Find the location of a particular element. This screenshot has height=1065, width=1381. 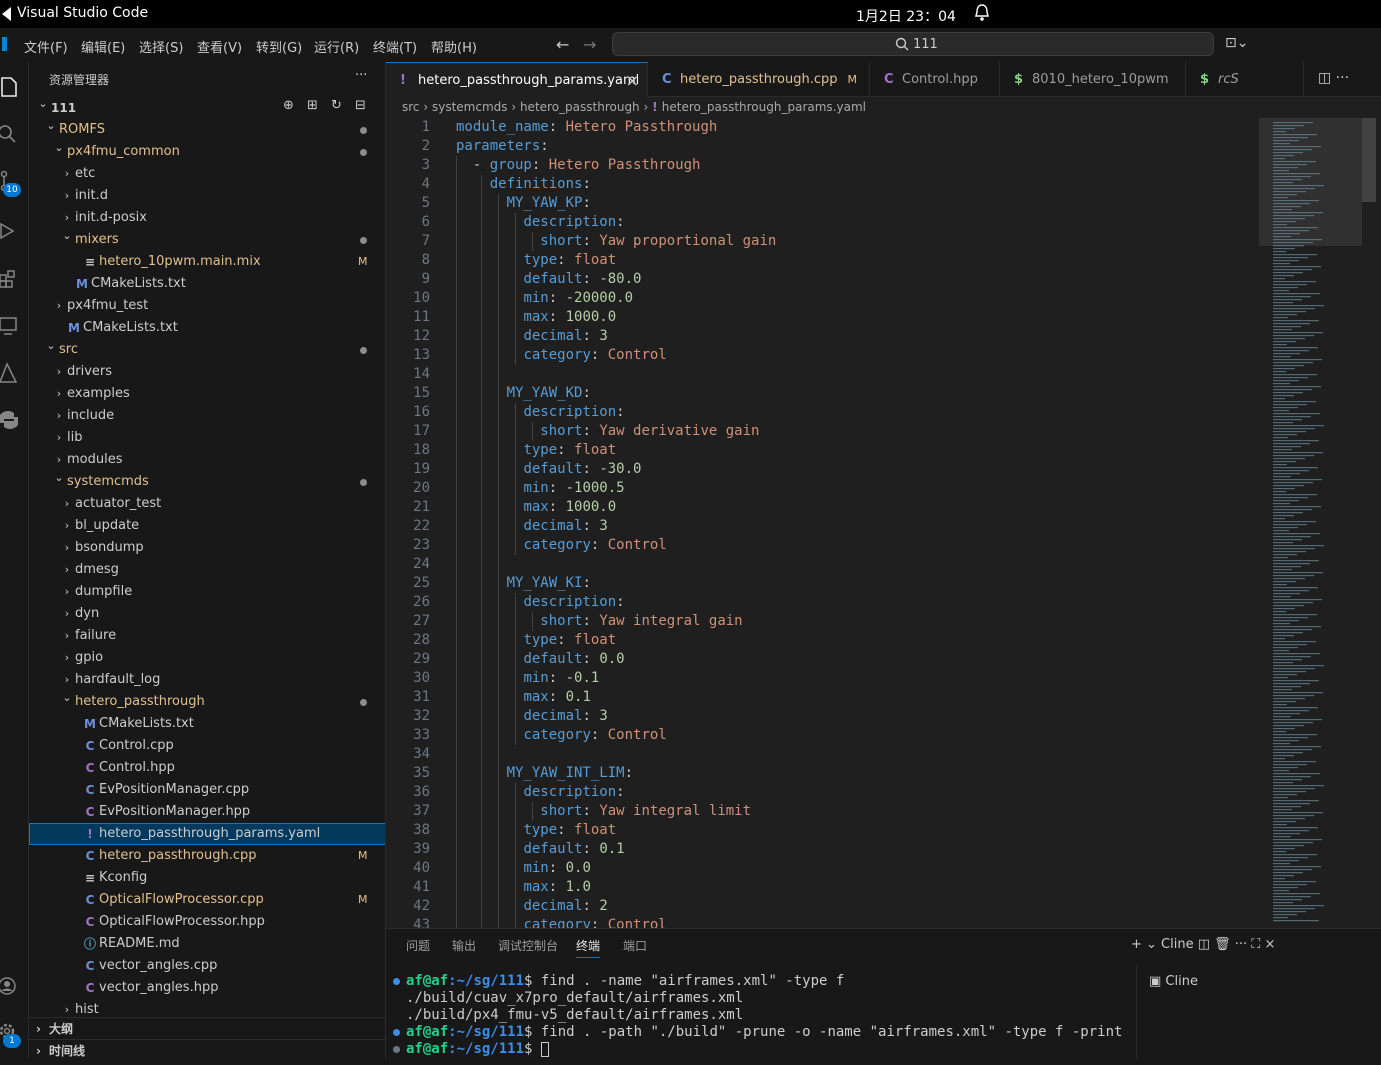

tree-folder: ⌄ px4fmu_common is located at coordinates (207, 152).